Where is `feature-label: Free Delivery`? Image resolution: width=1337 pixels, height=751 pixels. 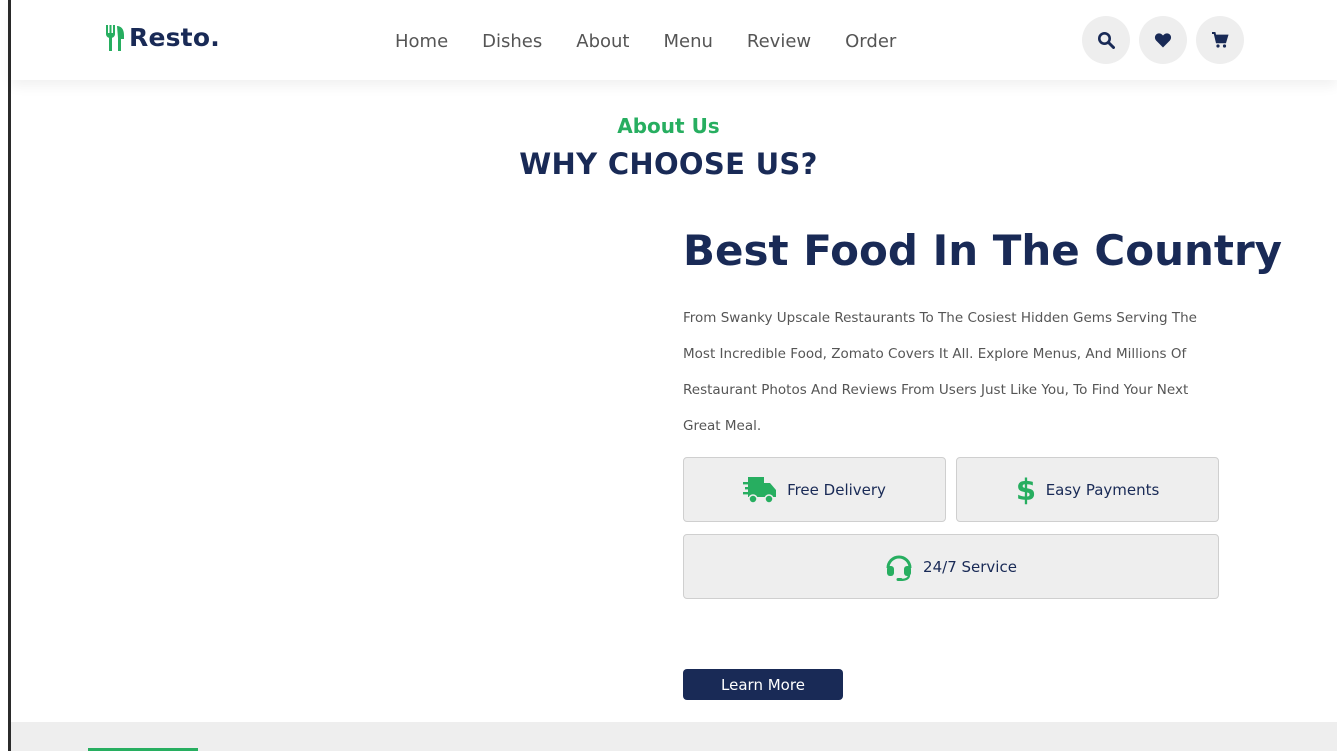
feature-label: Free Delivery is located at coordinates (836, 489).